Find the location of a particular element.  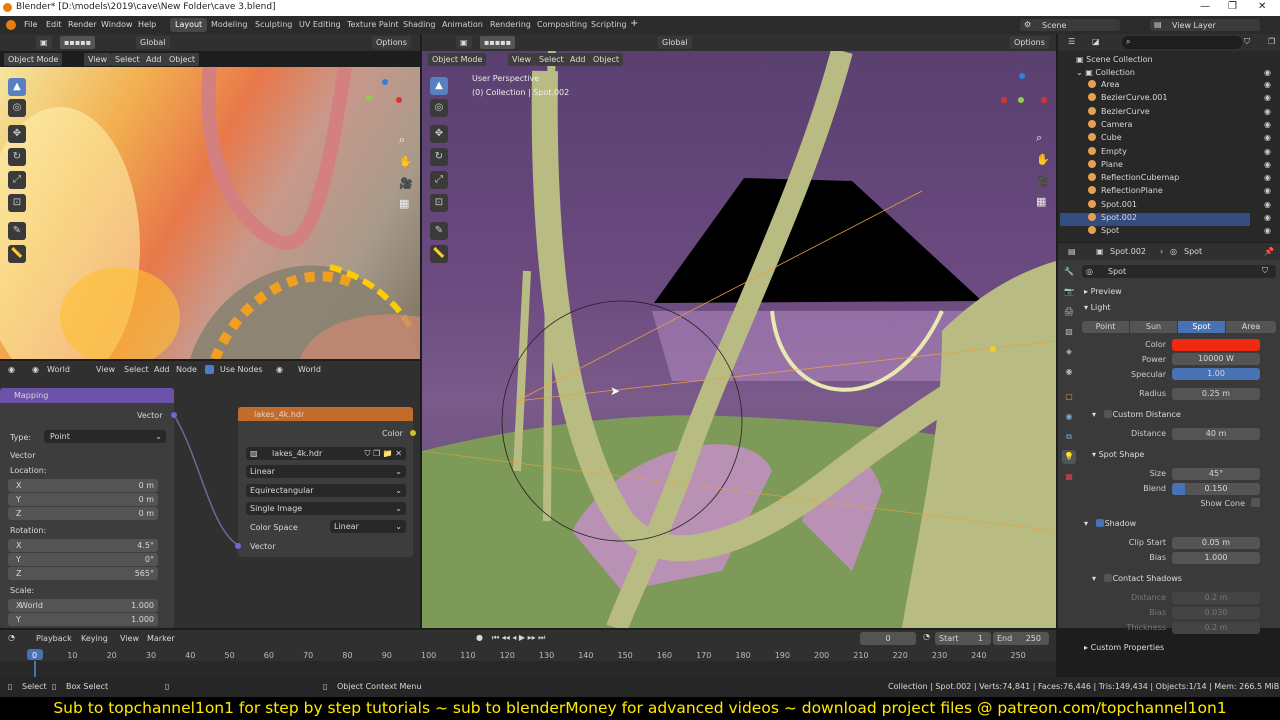

main-menu-select: Select is located at coordinates (551, 59).